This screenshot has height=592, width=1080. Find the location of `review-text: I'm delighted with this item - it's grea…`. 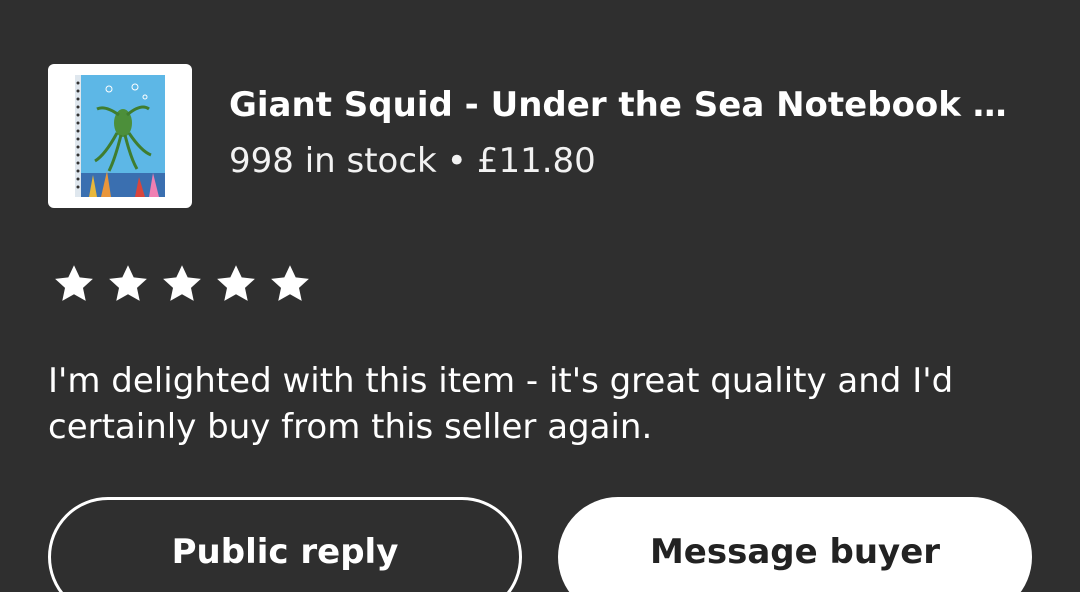

review-text: I'm delighted with this item - it's grea… is located at coordinates (501, 404).